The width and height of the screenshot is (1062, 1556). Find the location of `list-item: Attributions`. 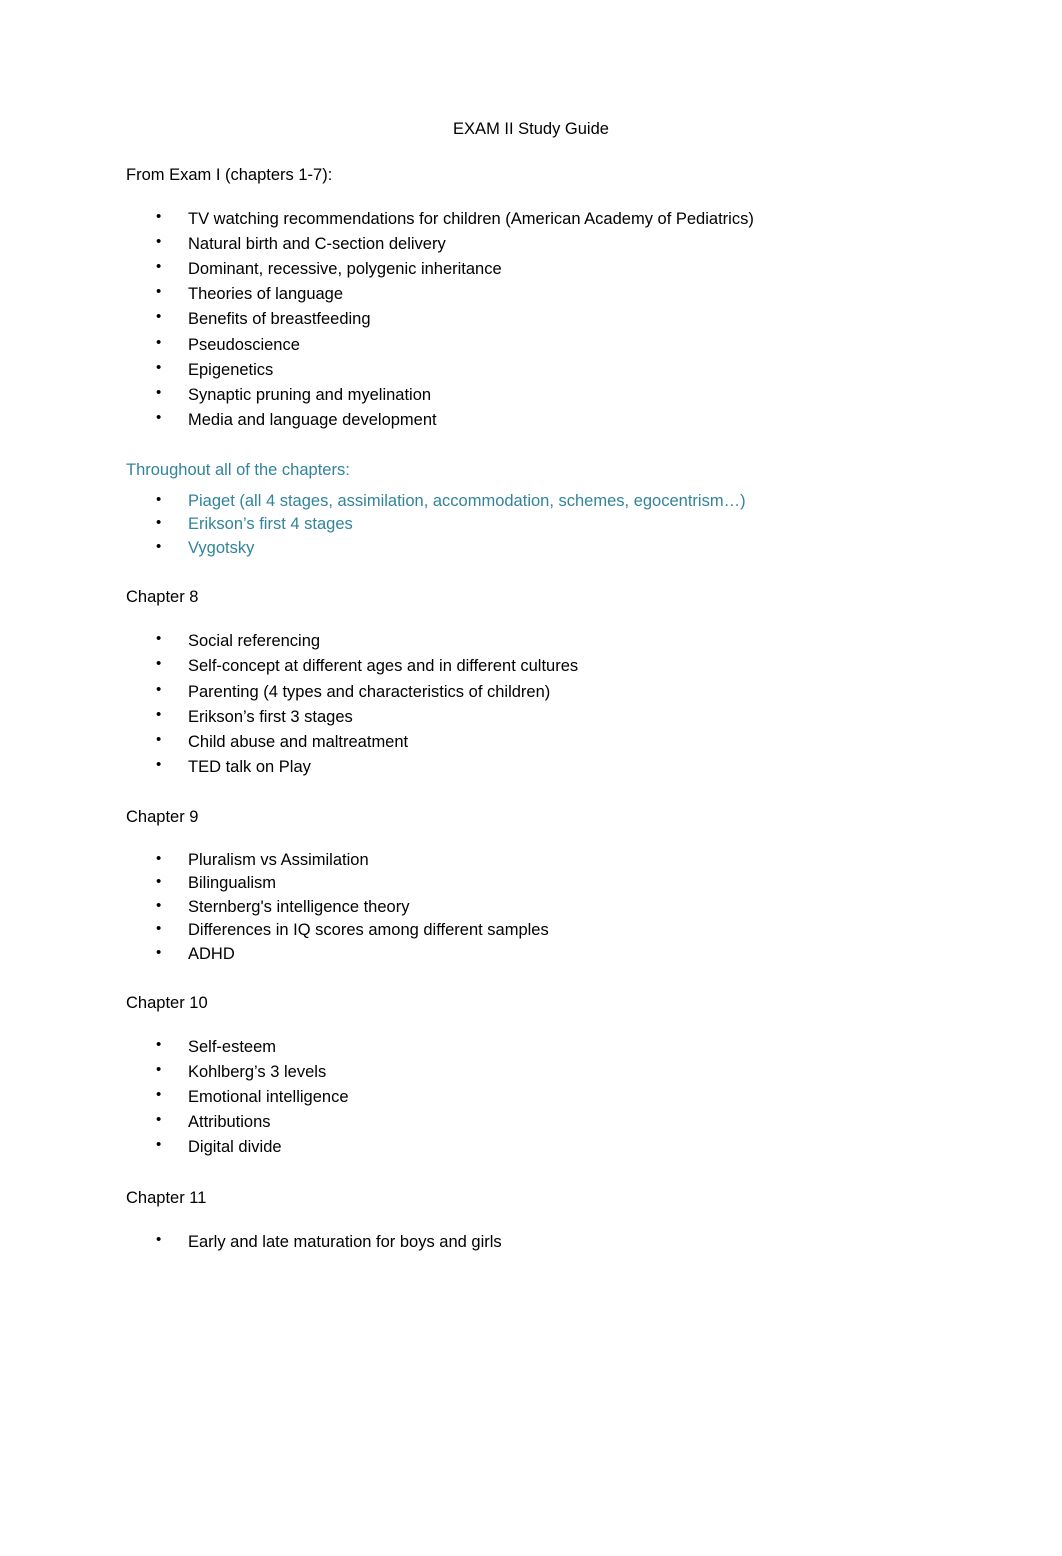

list-item: Attributions is located at coordinates (536, 1122).